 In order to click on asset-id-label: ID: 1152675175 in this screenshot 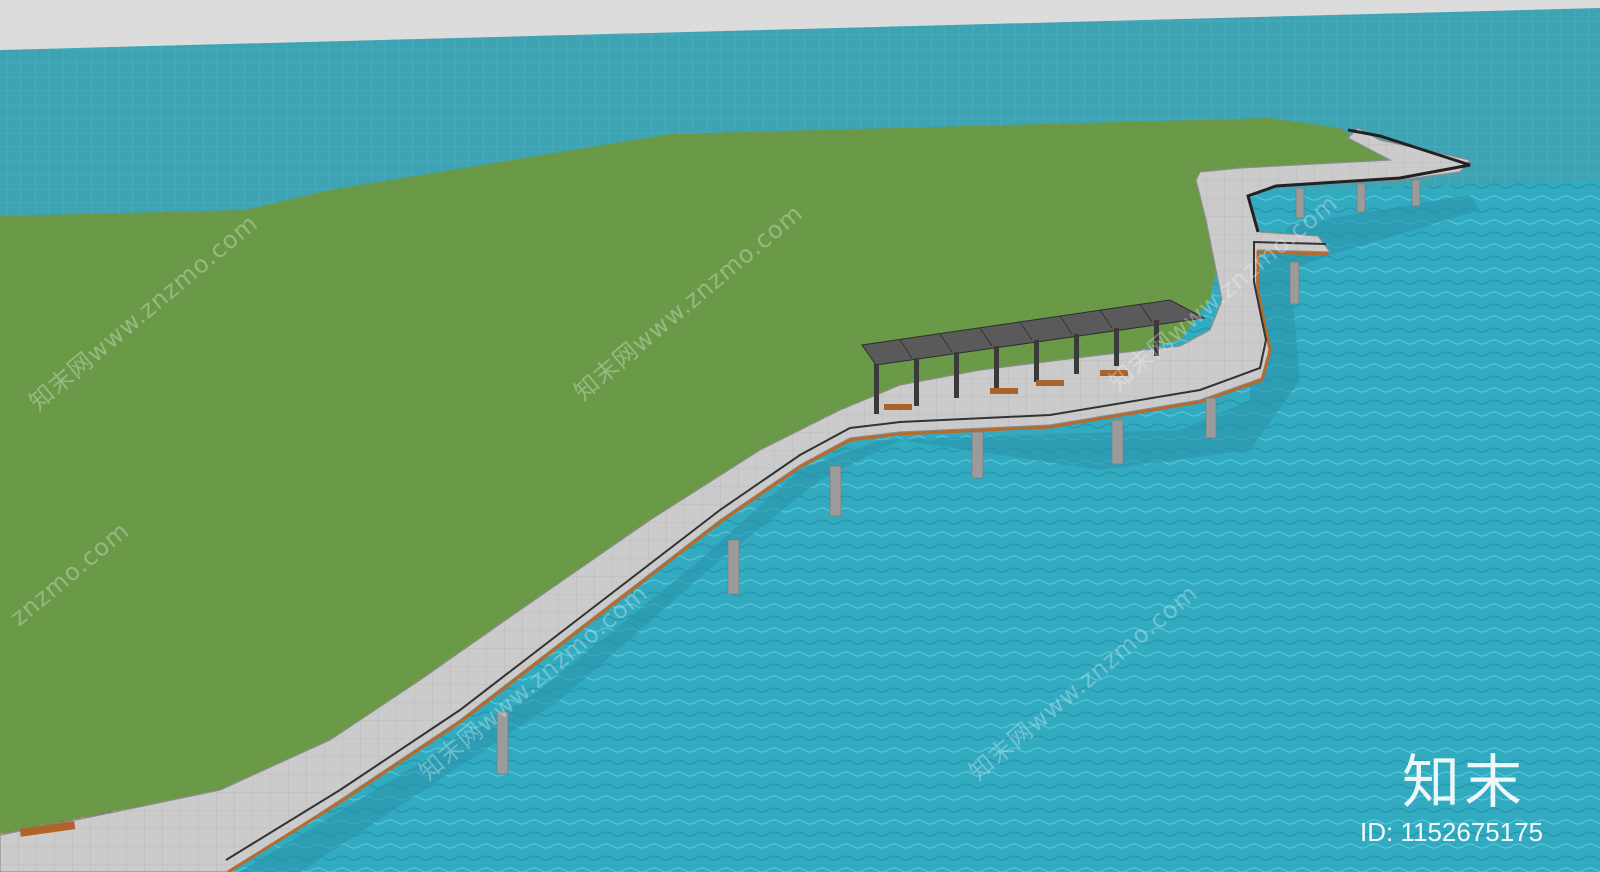, I will do `click(1452, 832)`.